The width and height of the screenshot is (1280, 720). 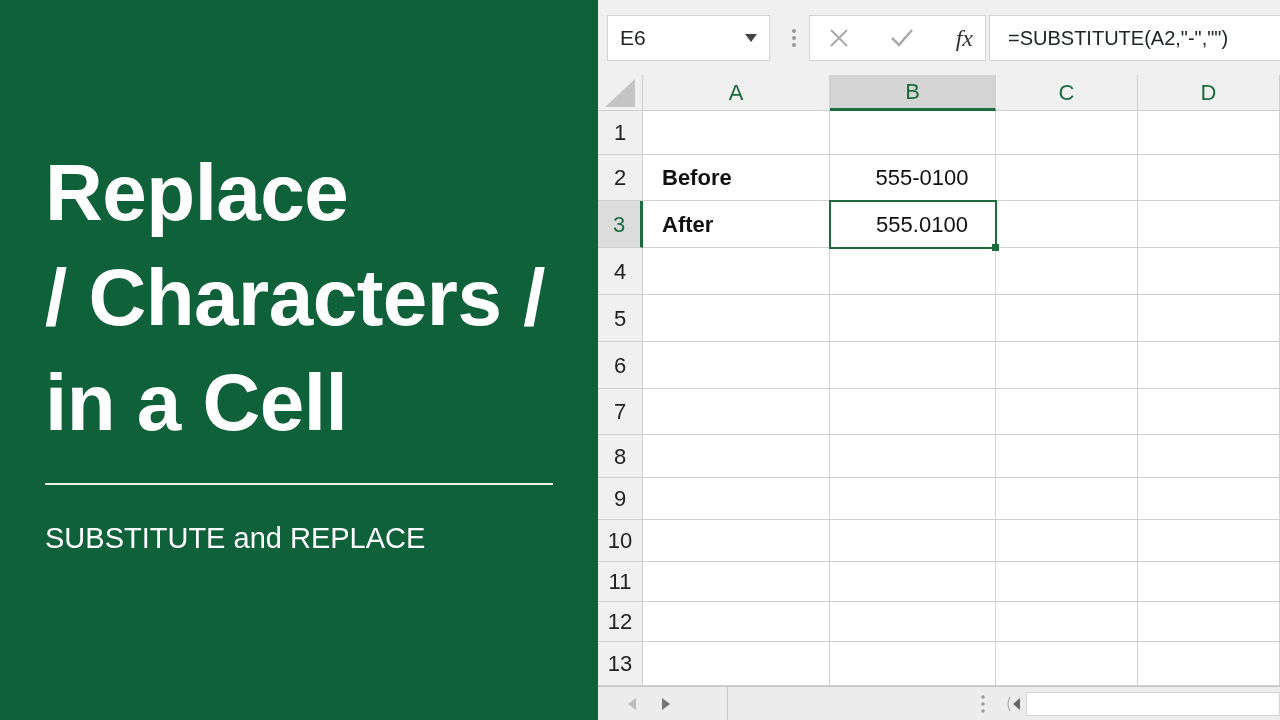 I want to click on table-cell: 555-0100, so click(x=913, y=178).